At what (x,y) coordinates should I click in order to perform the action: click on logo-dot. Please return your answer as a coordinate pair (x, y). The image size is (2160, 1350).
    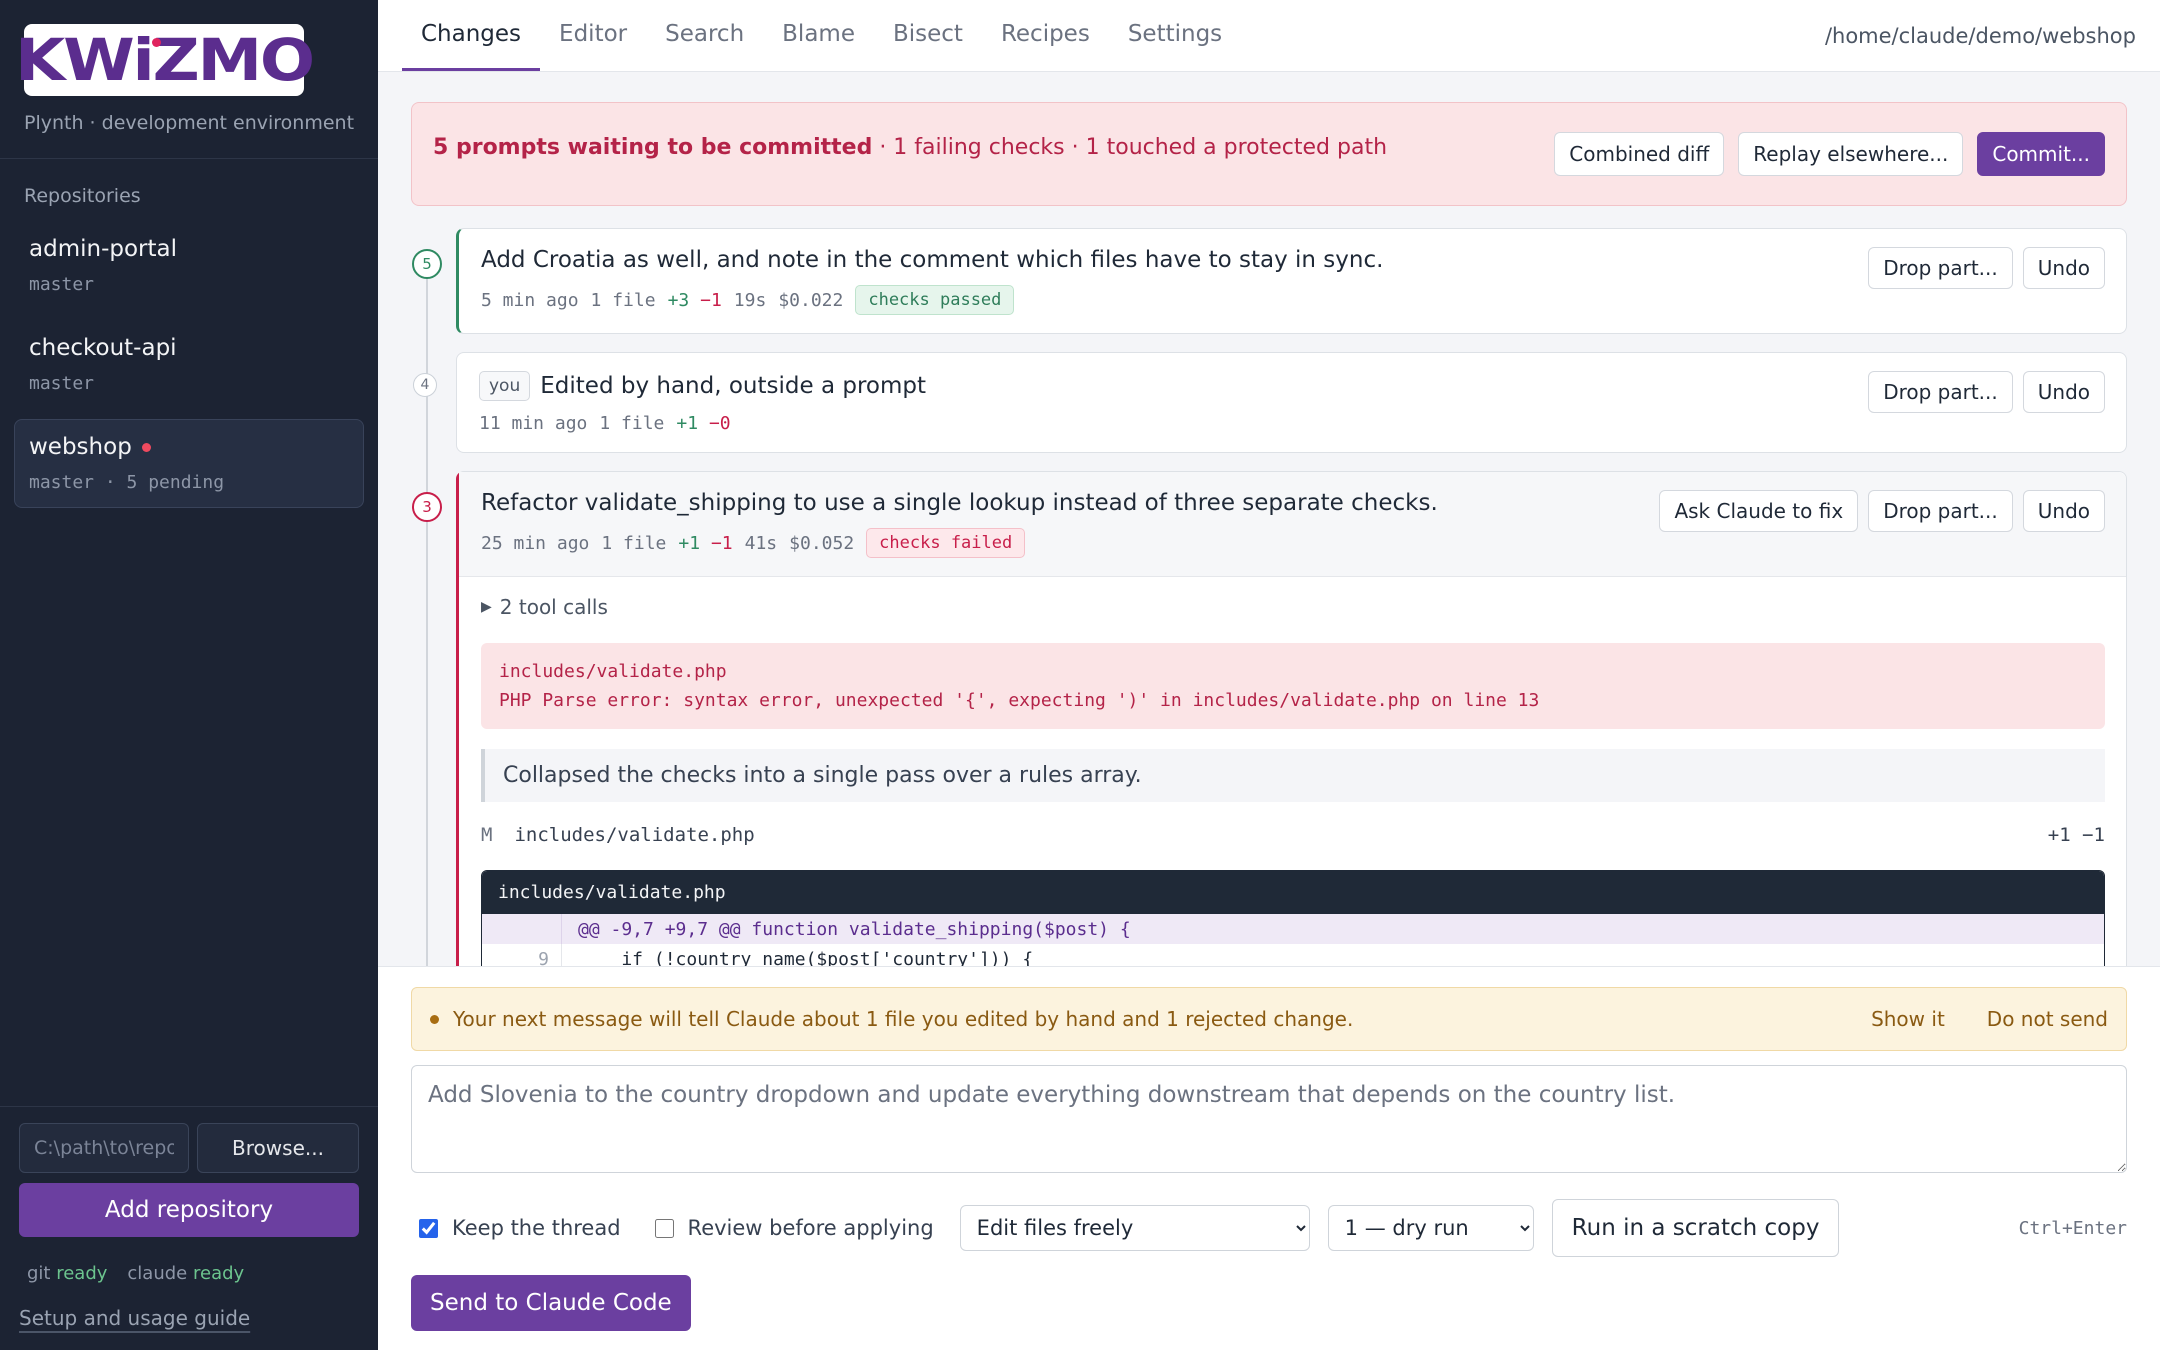
    Looking at the image, I should click on (156, 42).